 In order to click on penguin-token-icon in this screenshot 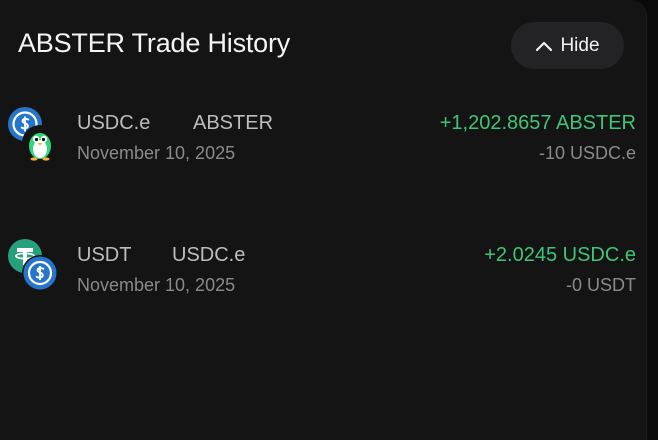, I will do `click(40, 143)`.